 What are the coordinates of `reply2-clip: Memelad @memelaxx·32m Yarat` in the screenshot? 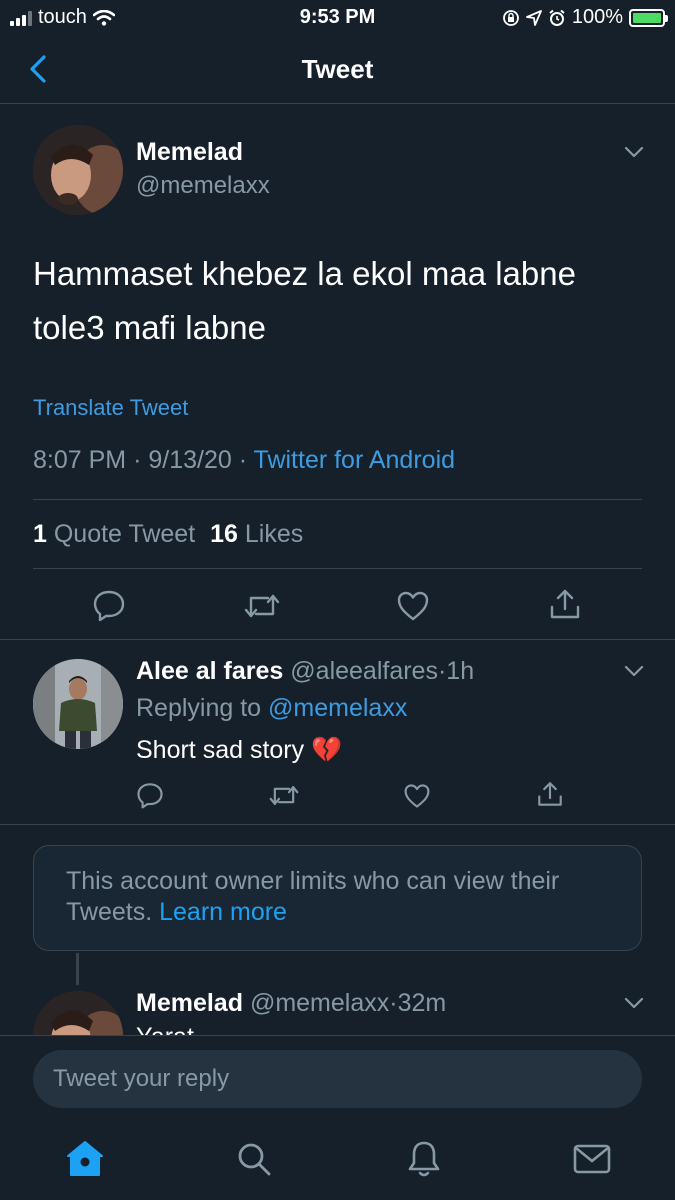 It's located at (337, 1010).